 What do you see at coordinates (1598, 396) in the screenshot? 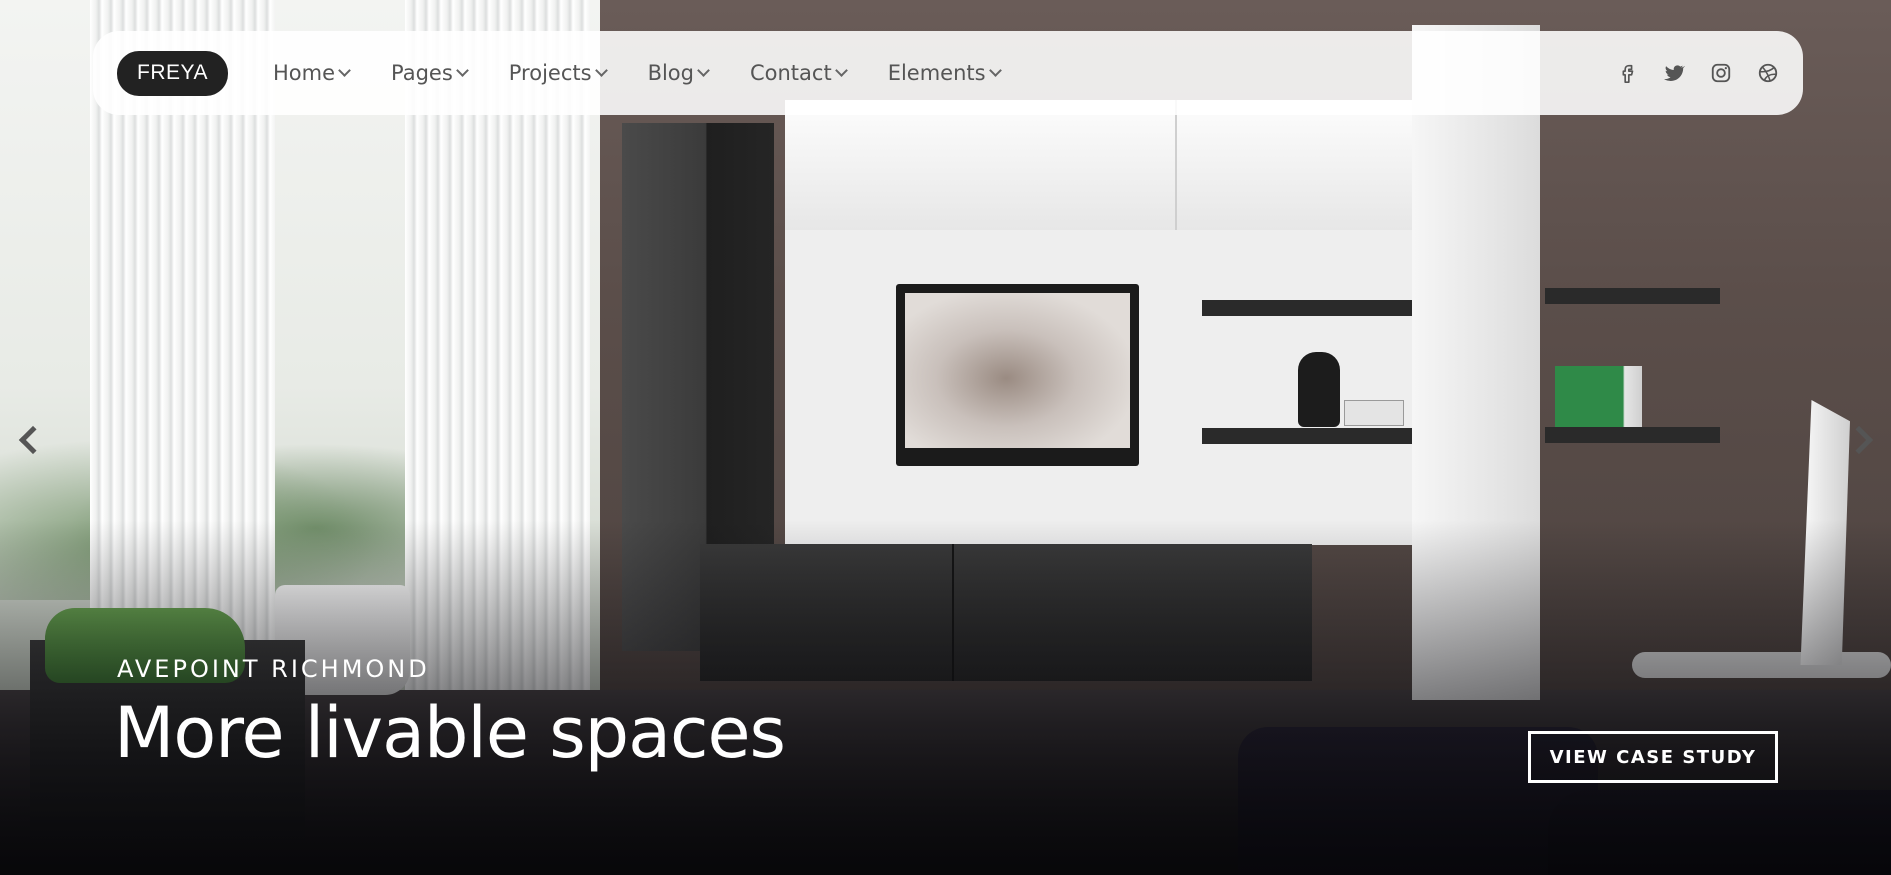
I see `books` at bounding box center [1598, 396].